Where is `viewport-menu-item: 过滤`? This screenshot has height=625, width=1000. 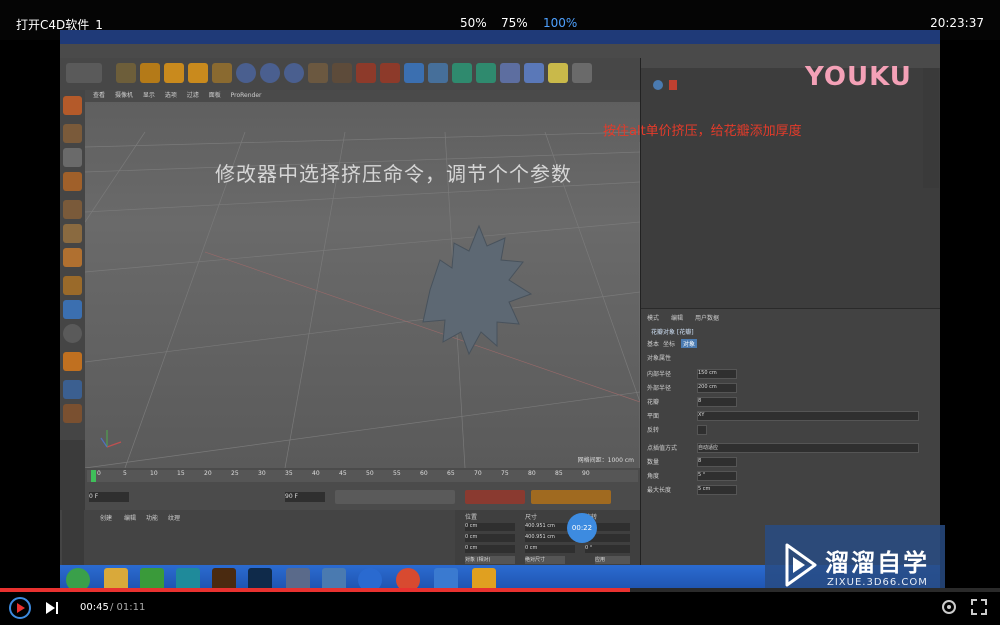
viewport-menu-item: 过滤 is located at coordinates (193, 95).